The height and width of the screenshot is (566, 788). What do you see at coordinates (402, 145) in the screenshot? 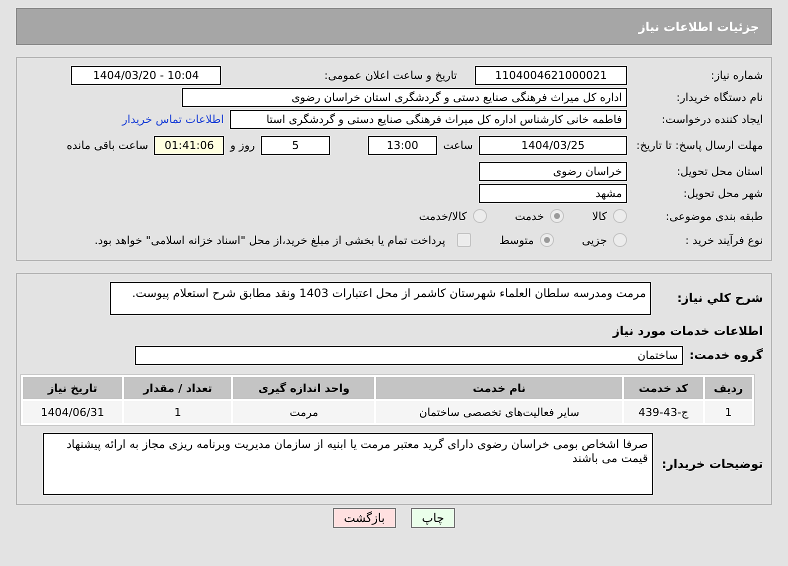
I see `deadline-time-field: 13:00` at bounding box center [402, 145].